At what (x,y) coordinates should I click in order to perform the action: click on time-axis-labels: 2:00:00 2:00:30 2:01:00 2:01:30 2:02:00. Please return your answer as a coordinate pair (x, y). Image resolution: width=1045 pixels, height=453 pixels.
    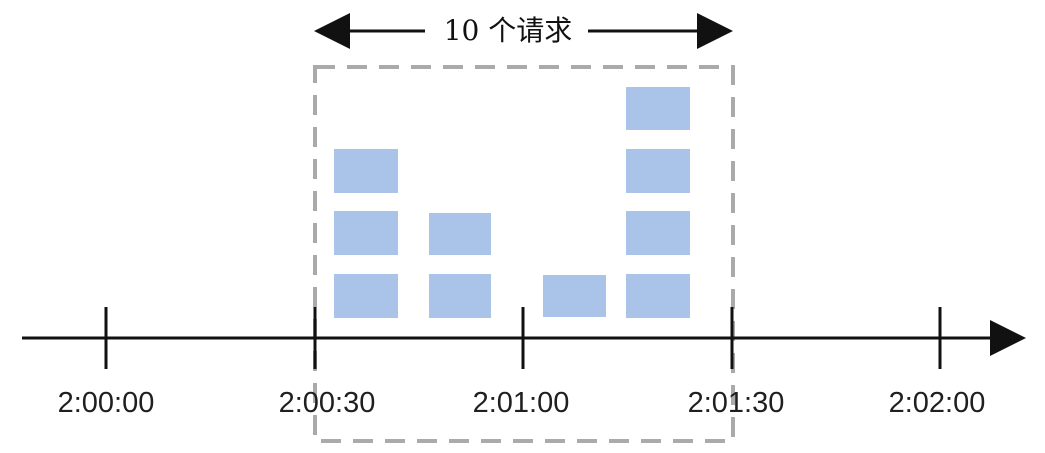
    Looking at the image, I should click on (522, 403).